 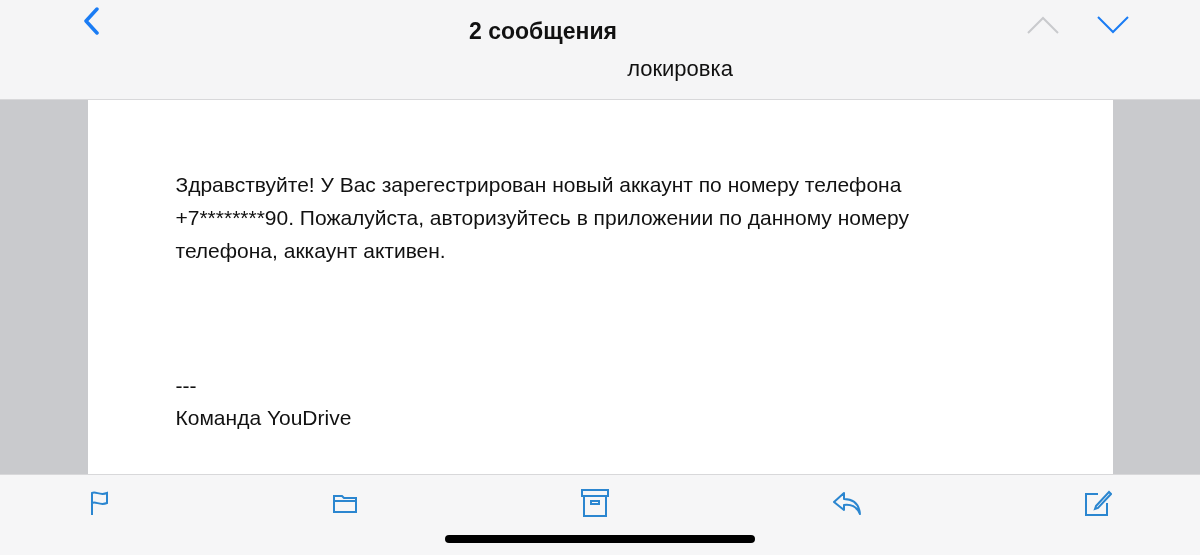 I want to click on signature: Команда YouDrive, so click(x=263, y=418).